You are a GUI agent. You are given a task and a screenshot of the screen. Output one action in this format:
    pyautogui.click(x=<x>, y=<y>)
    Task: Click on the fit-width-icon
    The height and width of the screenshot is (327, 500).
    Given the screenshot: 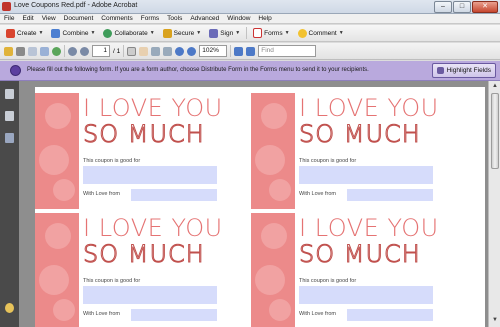 What is the action you would take?
    pyautogui.click(x=251, y=51)
    